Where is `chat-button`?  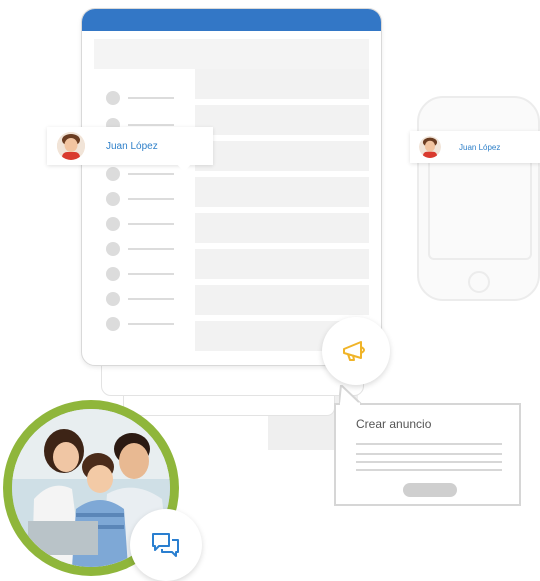 chat-button is located at coordinates (166, 545).